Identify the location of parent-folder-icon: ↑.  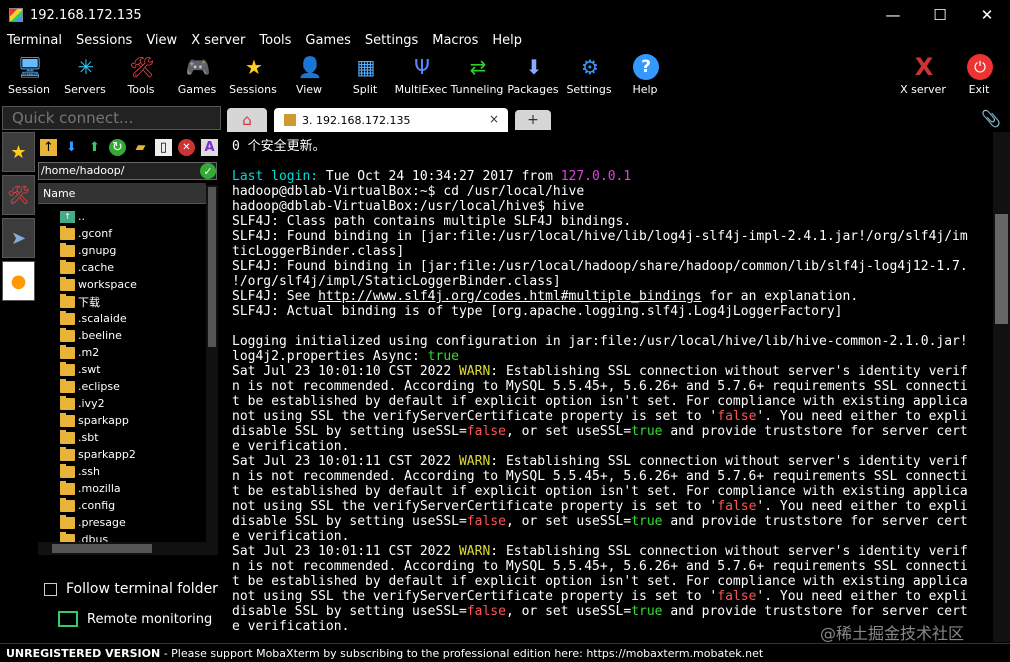
(48, 147).